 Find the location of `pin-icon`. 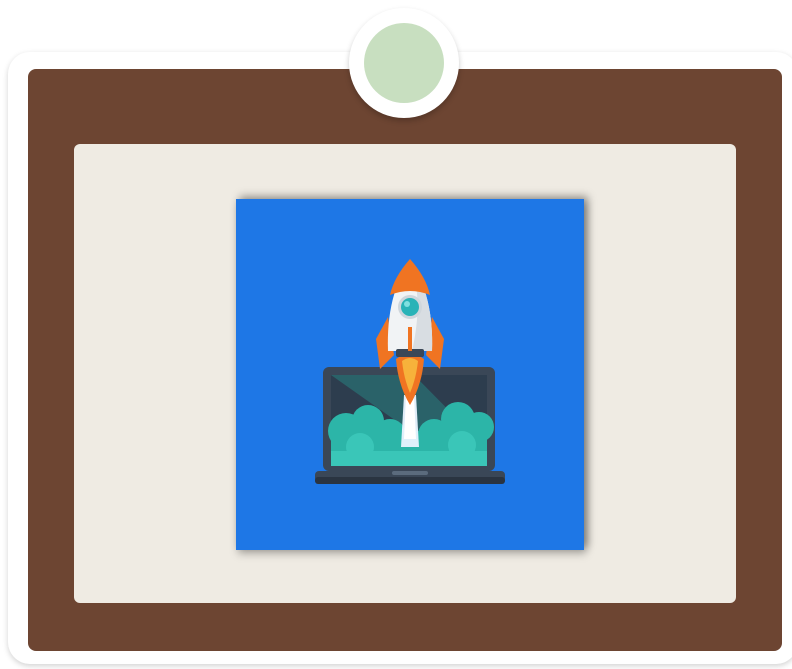

pin-icon is located at coordinates (404, 63).